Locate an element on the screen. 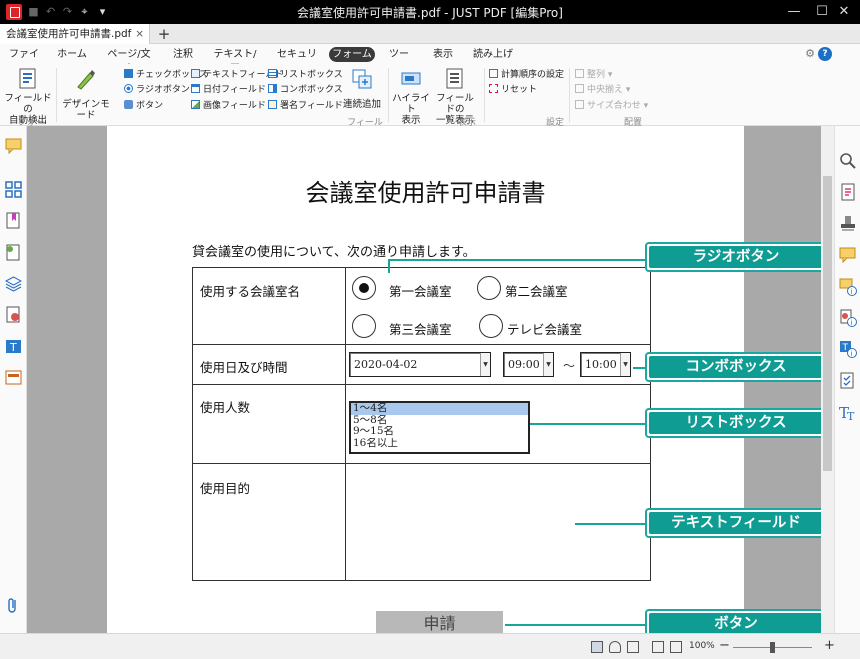 Image resolution: width=860 pixels, height=659 pixels. security-info-icon: i is located at coordinates (848, 318).